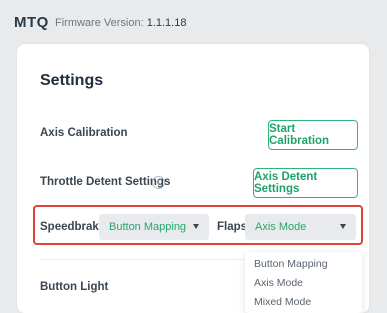 This screenshot has height=313, width=387. I want to click on top-bar: MTQ Firmware Version: 1.1.1.18, so click(193, 22).